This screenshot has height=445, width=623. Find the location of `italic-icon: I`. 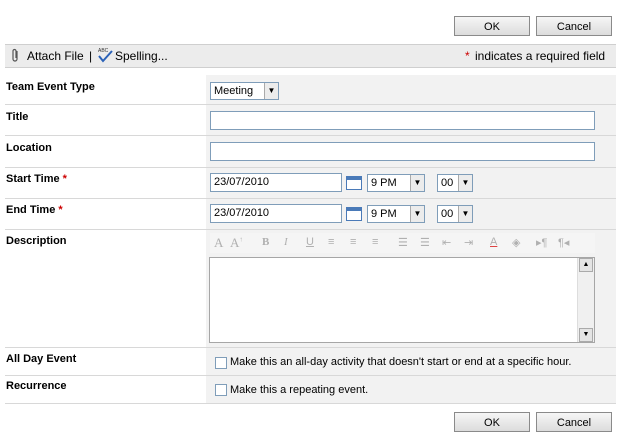

italic-icon: I is located at coordinates (286, 242).